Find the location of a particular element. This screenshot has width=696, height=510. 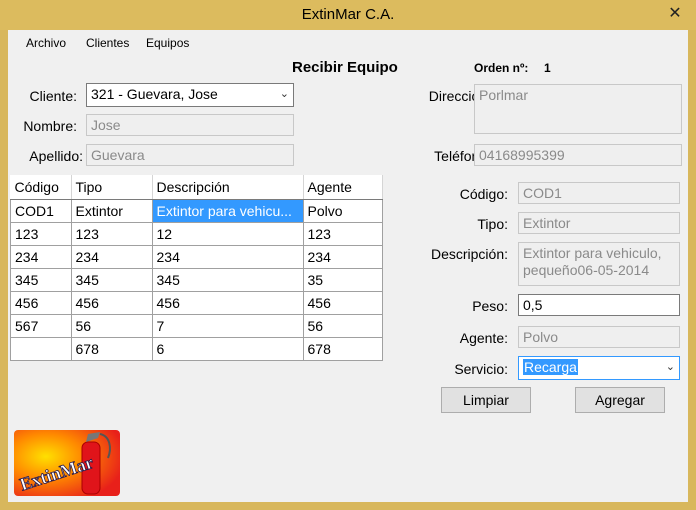

extinmar-logo: ExtinMar is located at coordinates (70, 464).